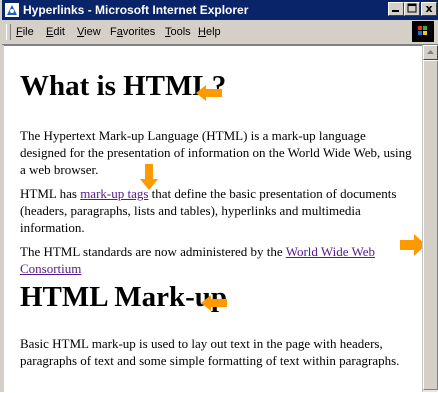  Describe the element at coordinates (25, 32) in the screenshot. I see `menu-file: File` at that location.